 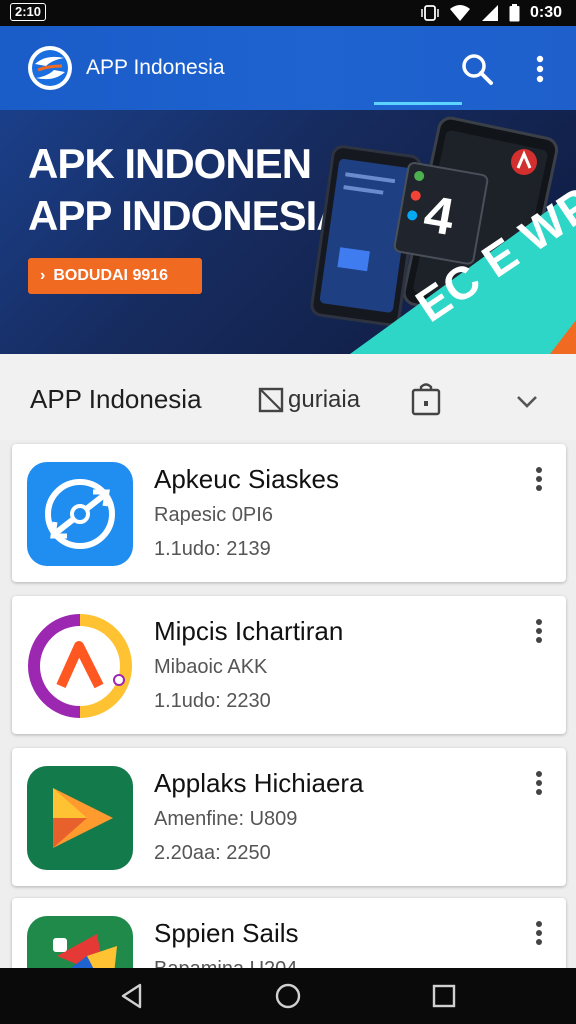 I want to click on banner-cta-button: › BODUDAI 9916, so click(x=115, y=276).